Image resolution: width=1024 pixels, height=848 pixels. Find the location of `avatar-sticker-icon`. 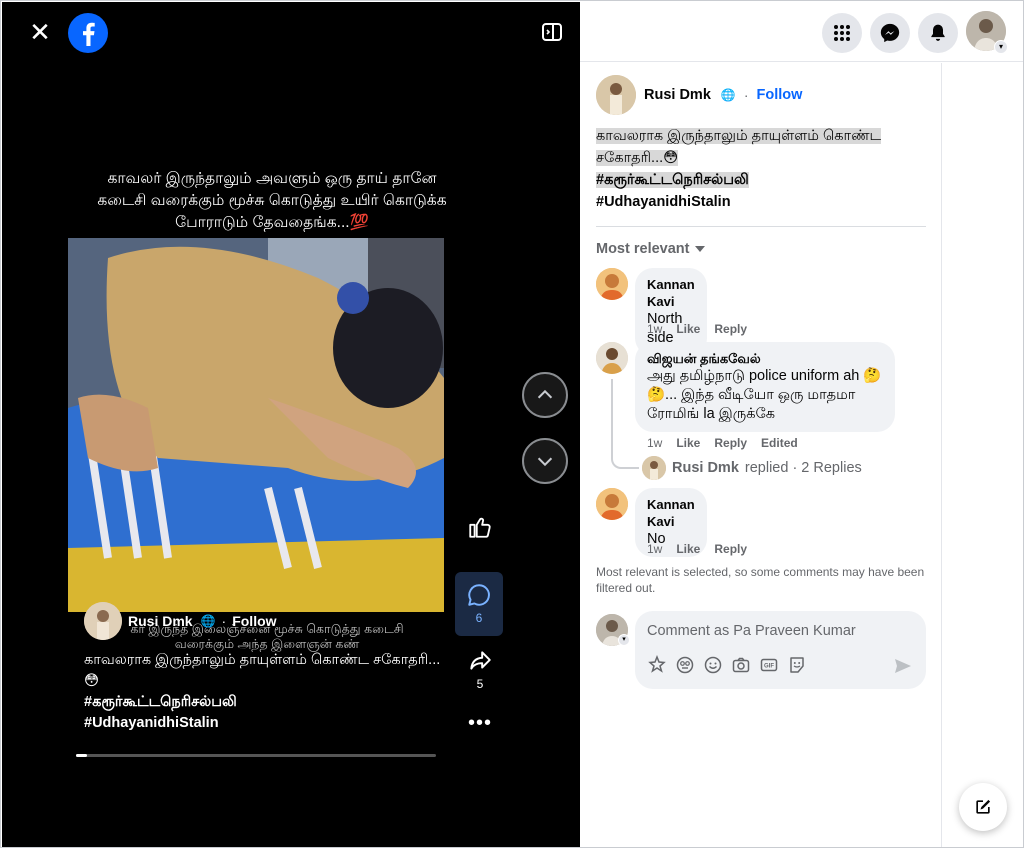

avatar-sticker-icon is located at coordinates (657, 665).